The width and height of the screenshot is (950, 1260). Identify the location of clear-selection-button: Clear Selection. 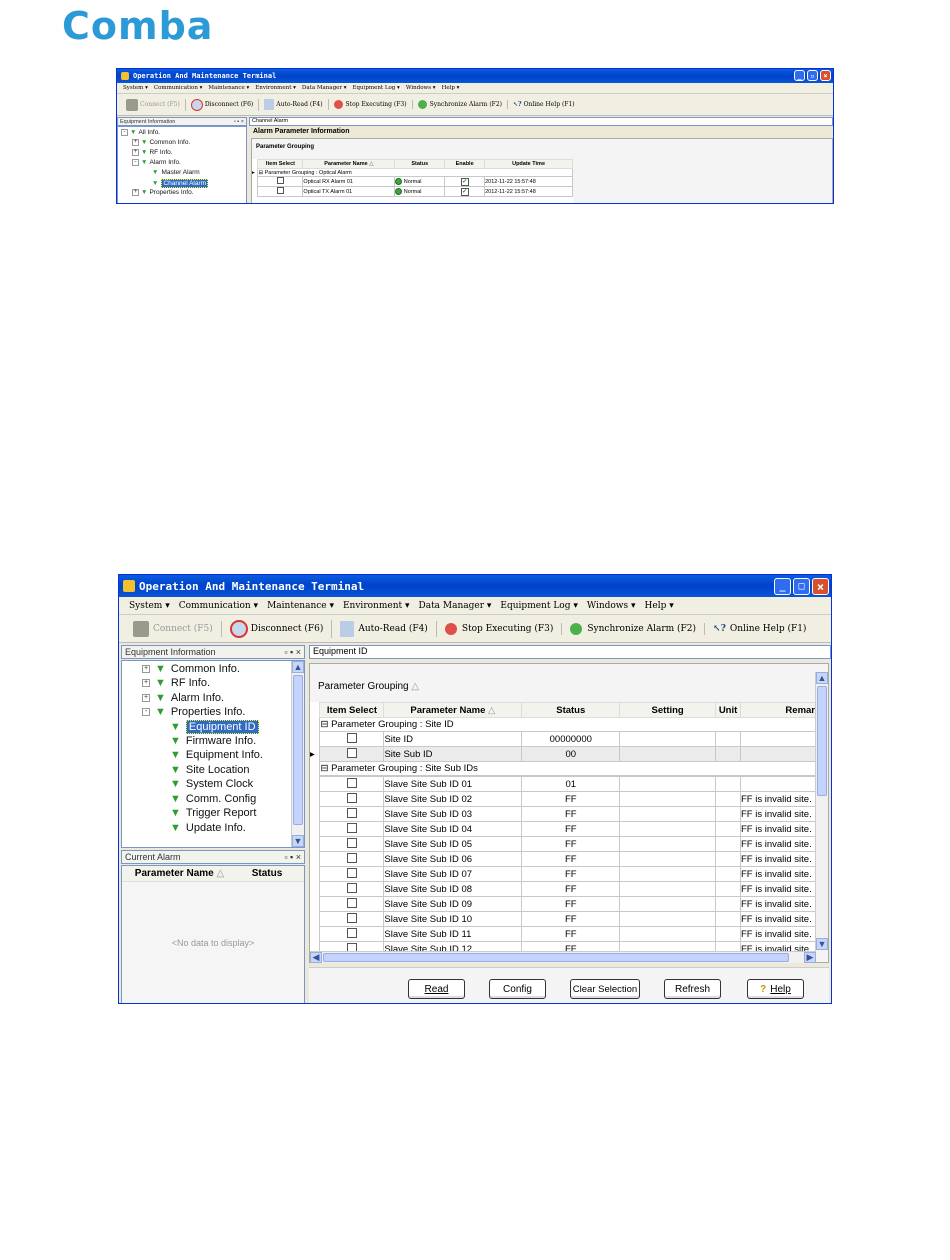
(605, 989).